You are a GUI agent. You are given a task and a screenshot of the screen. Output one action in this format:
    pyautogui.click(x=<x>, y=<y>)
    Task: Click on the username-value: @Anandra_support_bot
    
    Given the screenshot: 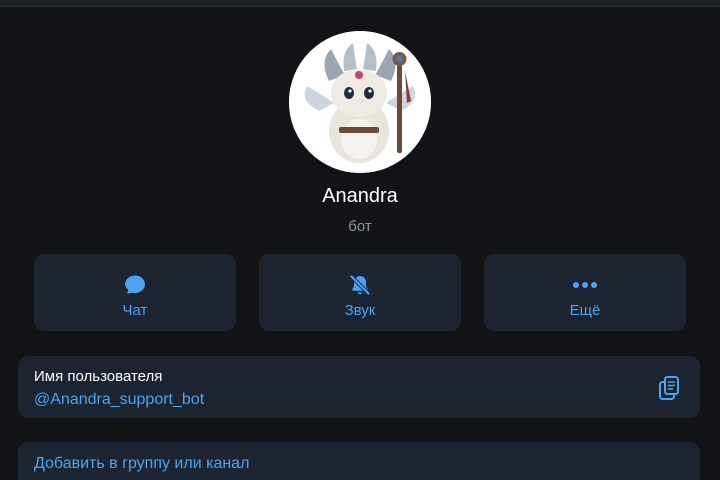 What is the action you would take?
    pyautogui.click(x=119, y=400)
    